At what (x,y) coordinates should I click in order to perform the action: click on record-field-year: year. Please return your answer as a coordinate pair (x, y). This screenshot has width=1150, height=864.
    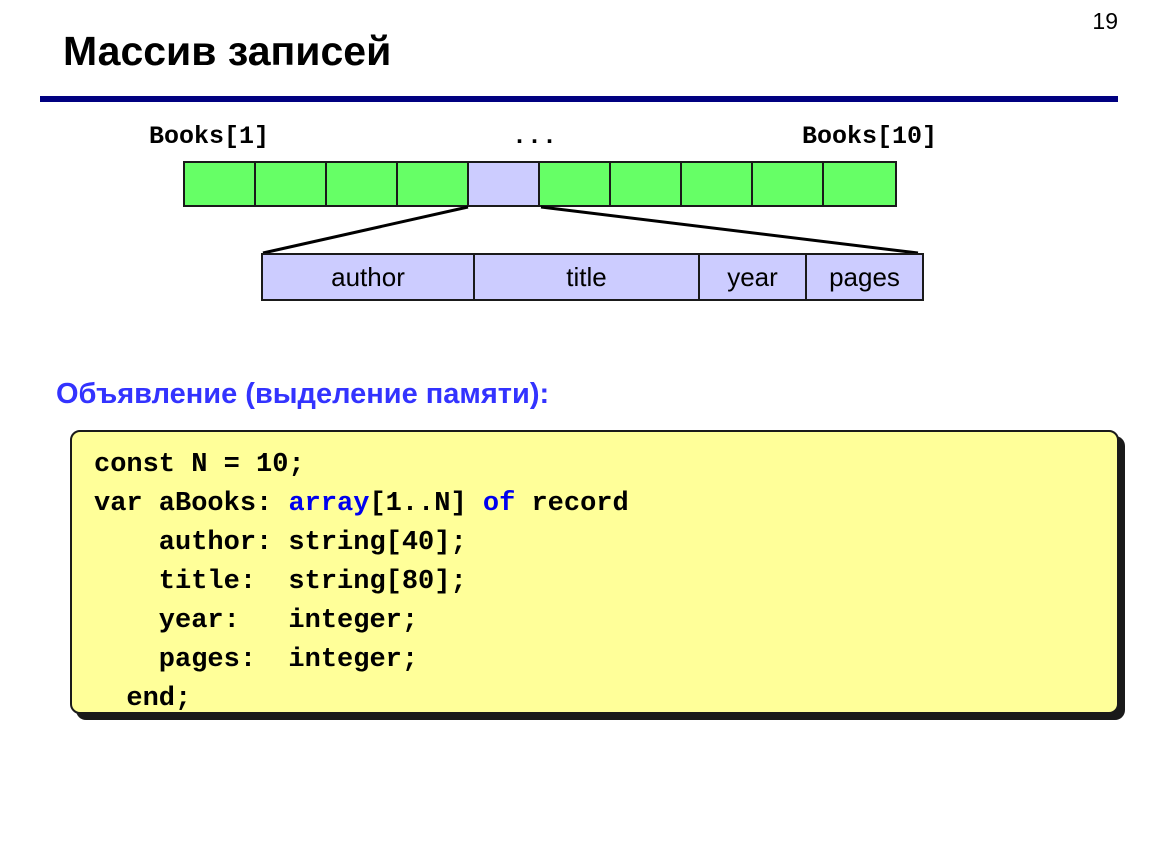
    Looking at the image, I should click on (753, 277).